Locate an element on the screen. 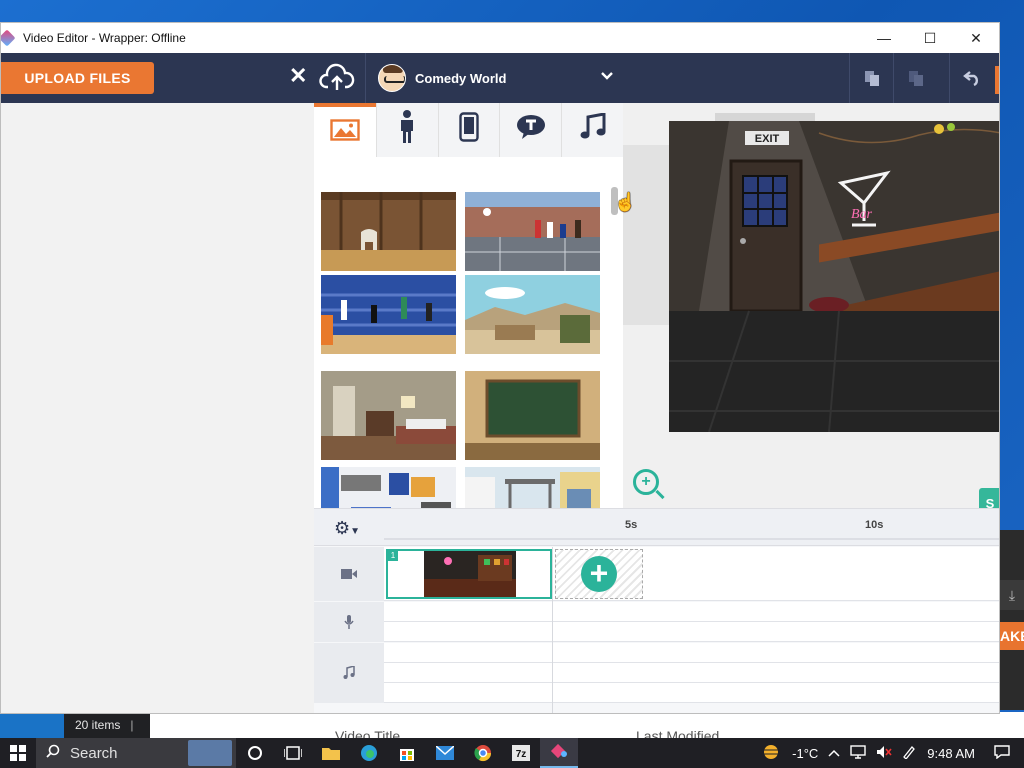 The image size is (1024, 768). tick-label: 5s is located at coordinates (631, 525).